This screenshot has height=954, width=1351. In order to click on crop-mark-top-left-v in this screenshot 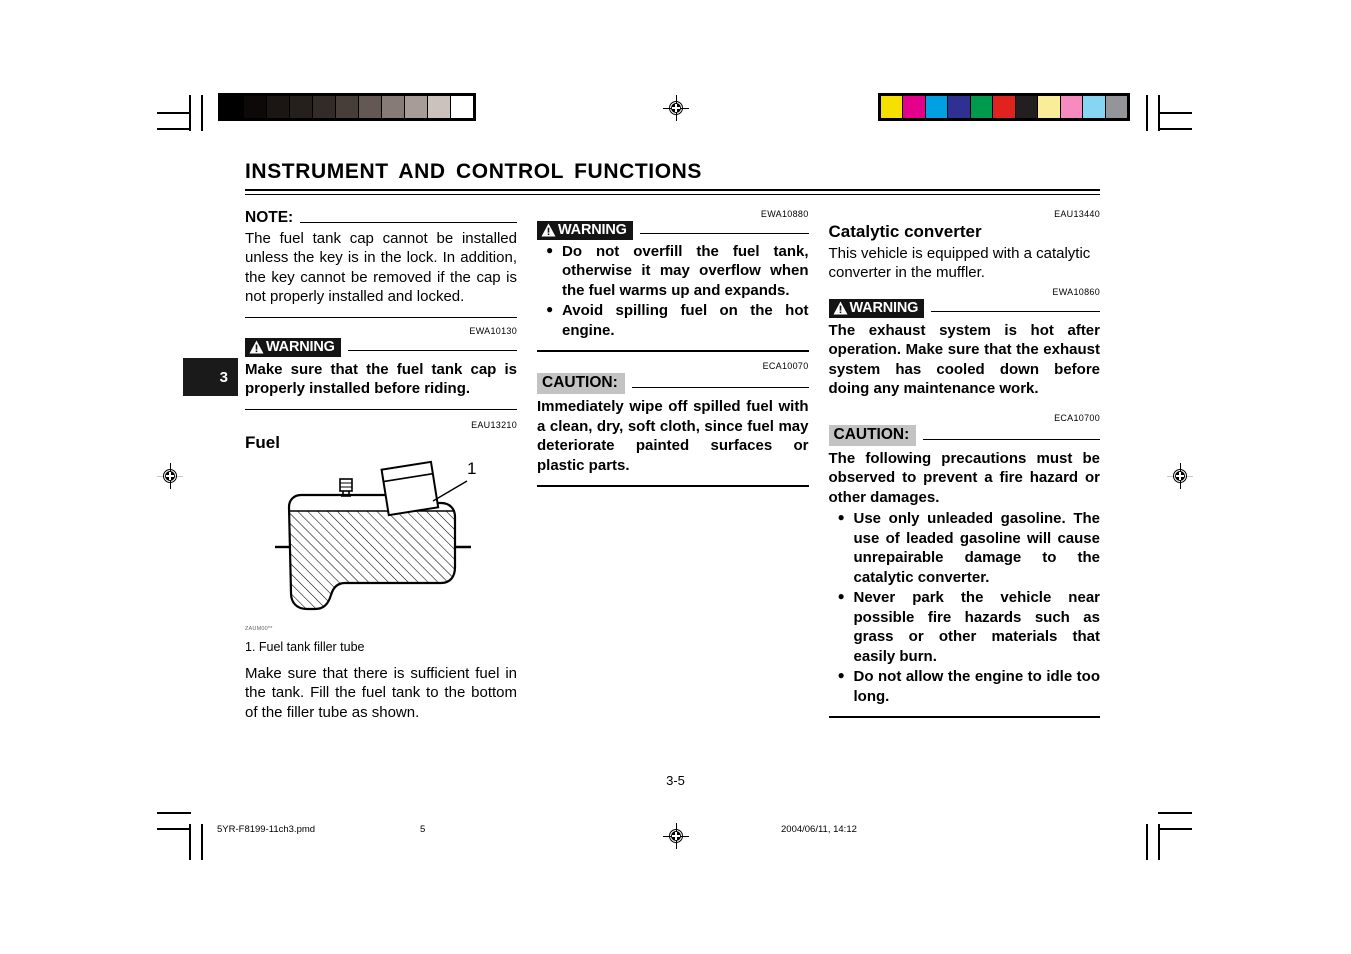, I will do `click(190, 113)`.